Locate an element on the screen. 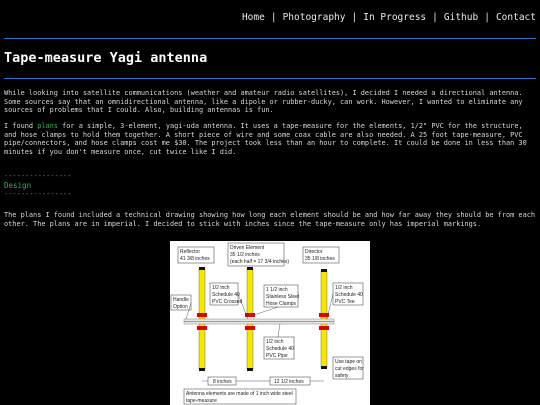  pvc-tee-3: PVC Tee is located at coordinates (345, 302).